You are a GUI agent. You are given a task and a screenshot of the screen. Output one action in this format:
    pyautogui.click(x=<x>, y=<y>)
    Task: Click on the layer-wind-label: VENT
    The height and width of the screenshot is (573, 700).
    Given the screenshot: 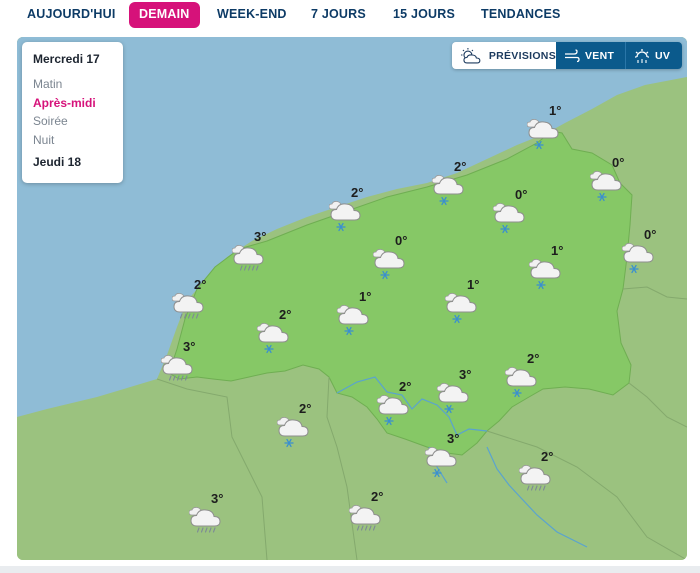 What is the action you would take?
    pyautogui.click(x=600, y=55)
    